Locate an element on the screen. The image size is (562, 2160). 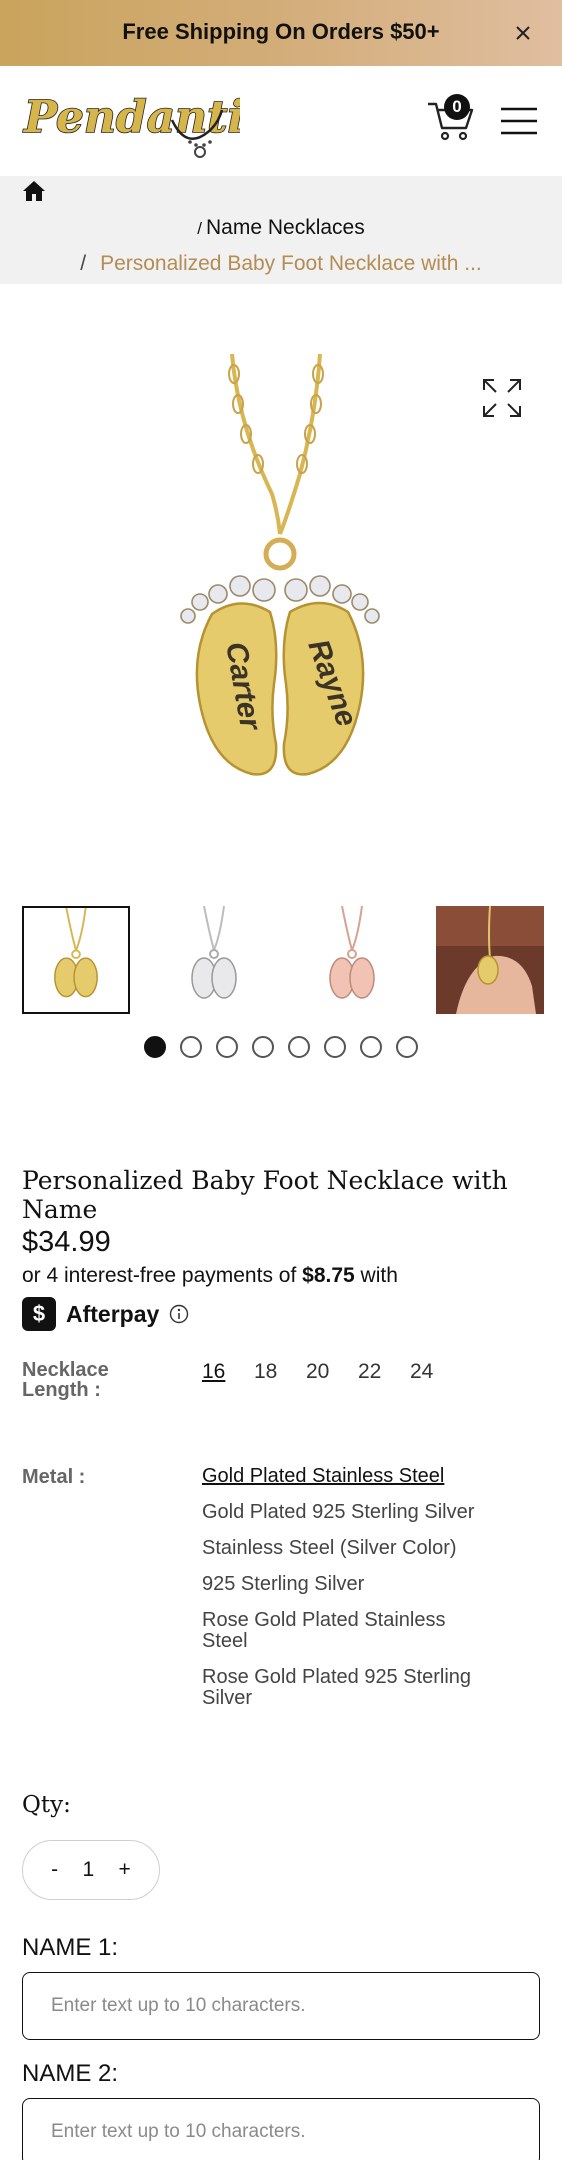
cart-count-badge: 0 is located at coordinates (457, 107).